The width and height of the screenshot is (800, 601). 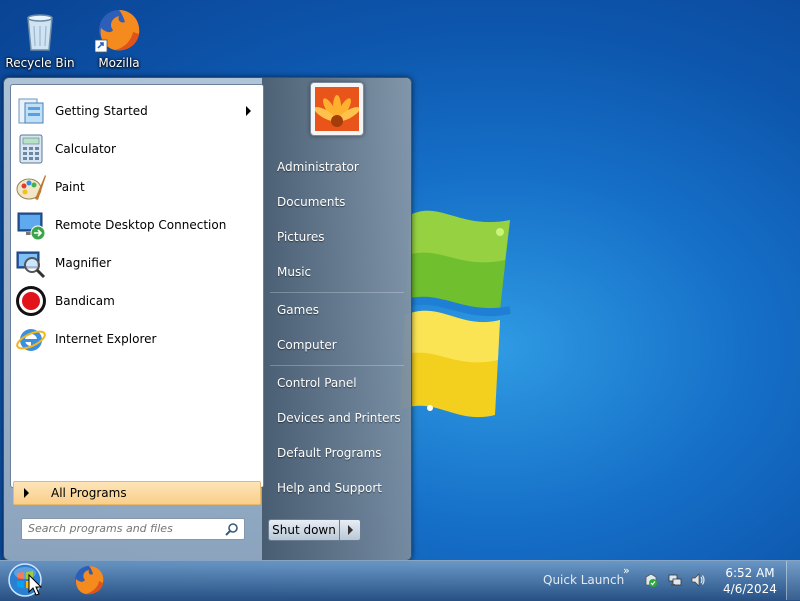 I want to click on program-label: Bandicam, so click(x=85, y=301).